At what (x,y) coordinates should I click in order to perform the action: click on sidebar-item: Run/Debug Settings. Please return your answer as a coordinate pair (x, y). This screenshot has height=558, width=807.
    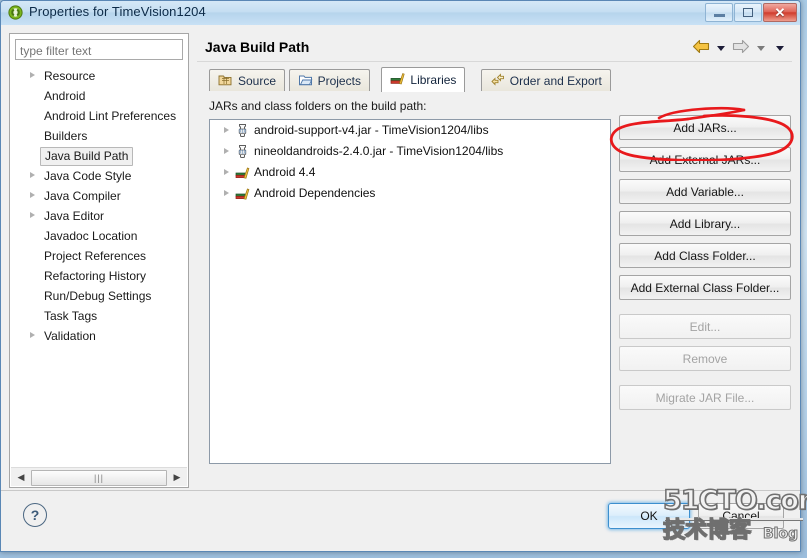
    Looking at the image, I should click on (99, 296).